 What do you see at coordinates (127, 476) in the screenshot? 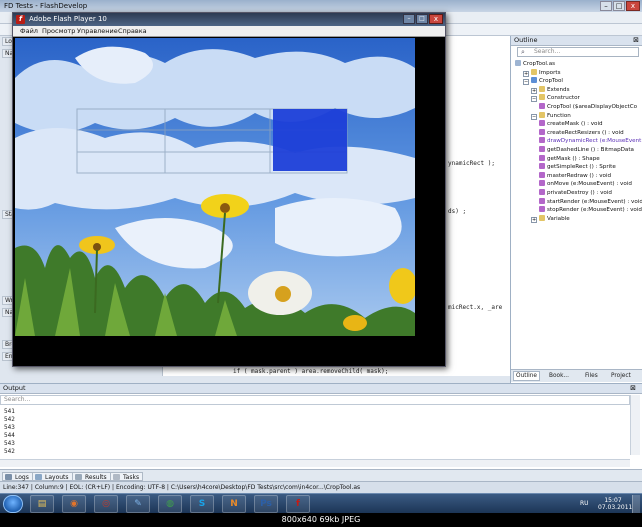
I see `tab-tasks: Tasks` at bounding box center [127, 476].